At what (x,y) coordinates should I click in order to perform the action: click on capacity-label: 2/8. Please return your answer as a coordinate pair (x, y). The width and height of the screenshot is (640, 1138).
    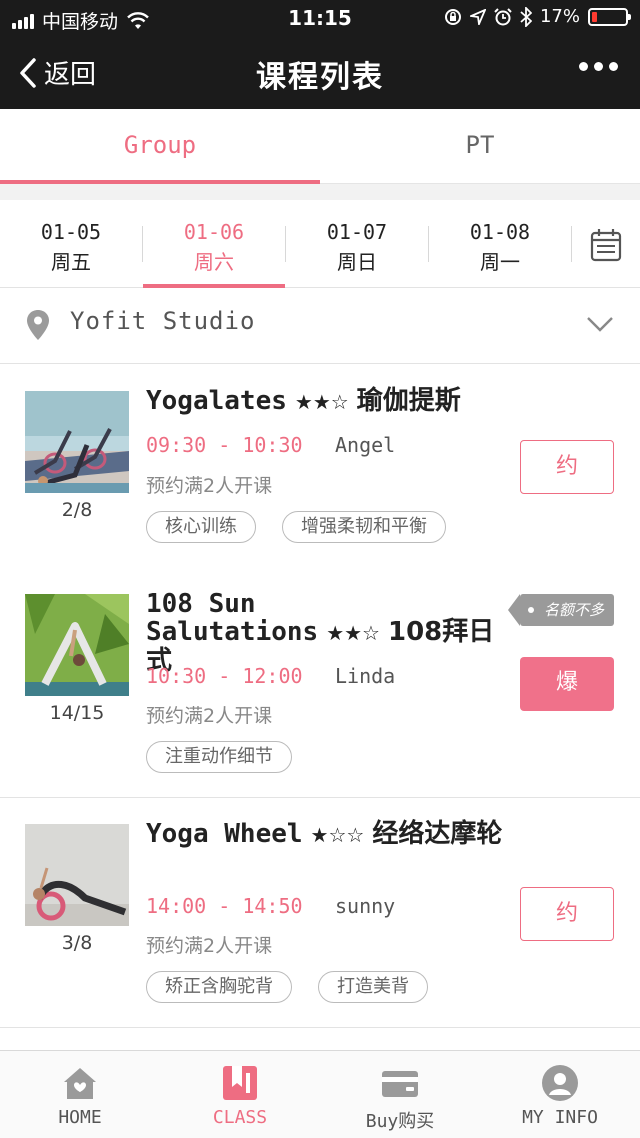
    Looking at the image, I should click on (77, 510).